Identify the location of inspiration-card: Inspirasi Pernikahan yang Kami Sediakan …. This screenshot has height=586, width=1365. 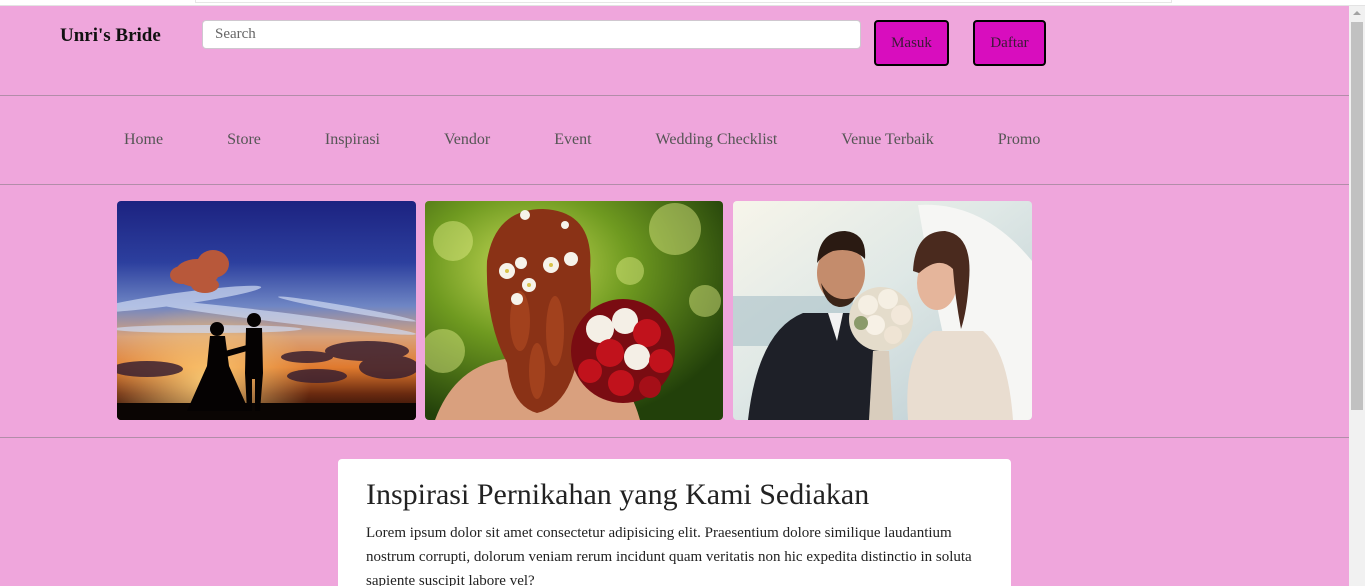
(674, 522).